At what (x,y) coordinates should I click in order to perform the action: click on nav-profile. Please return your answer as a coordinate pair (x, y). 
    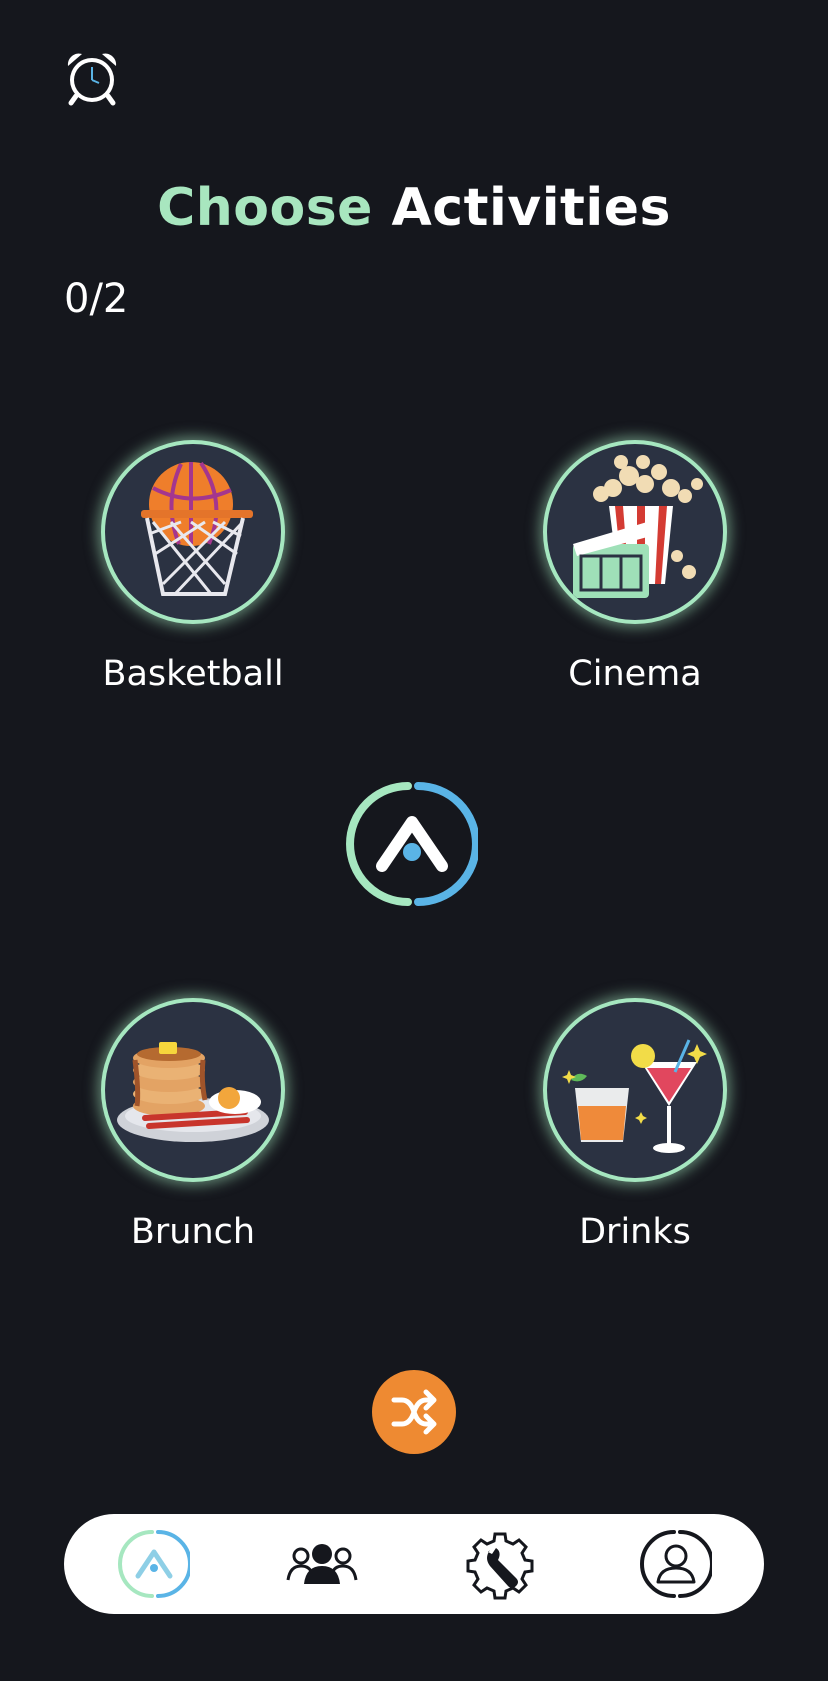
    Looking at the image, I should click on (677, 1564).